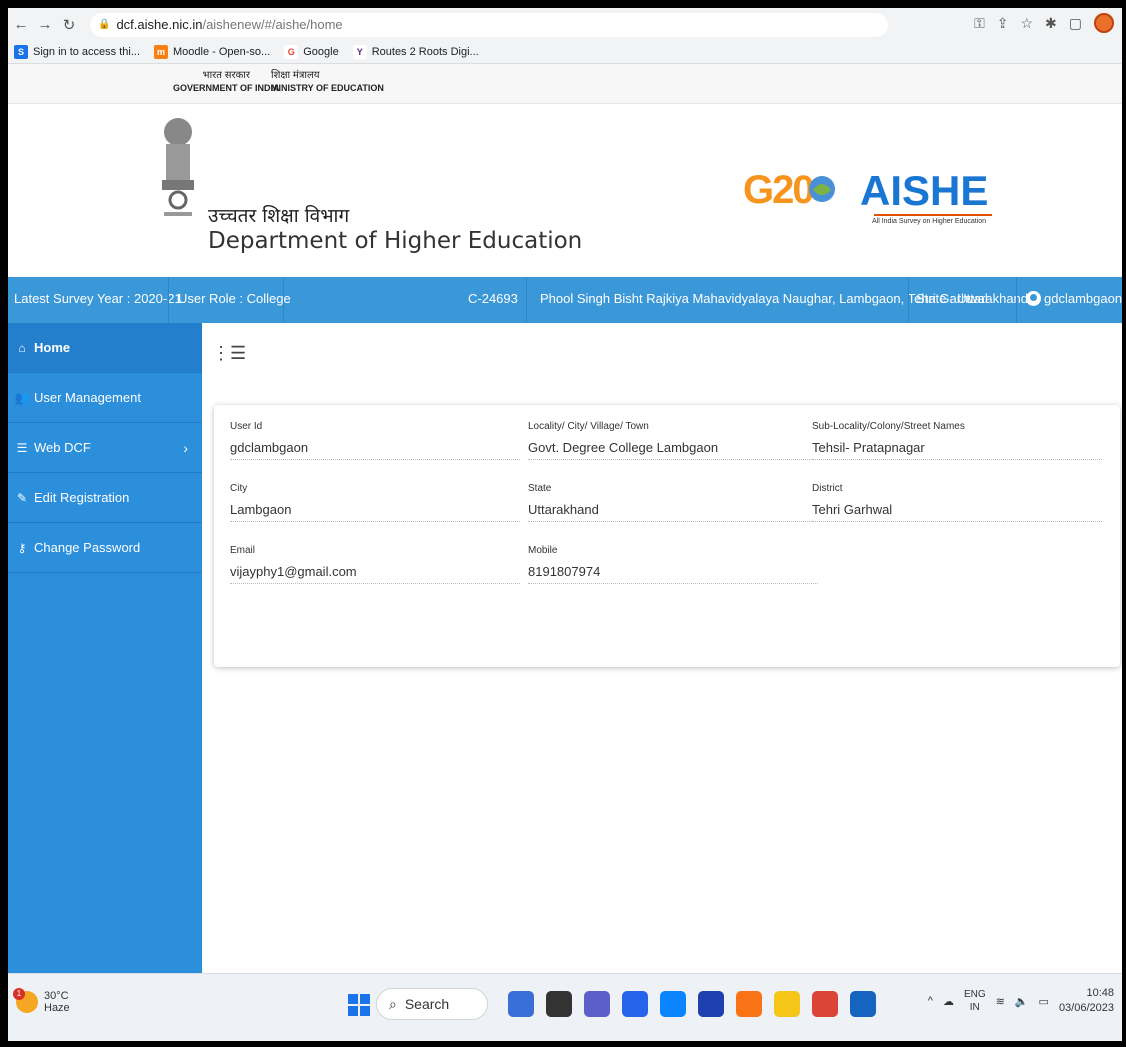  What do you see at coordinates (45, 24) in the screenshot?
I see `forward-icon: →` at bounding box center [45, 24].